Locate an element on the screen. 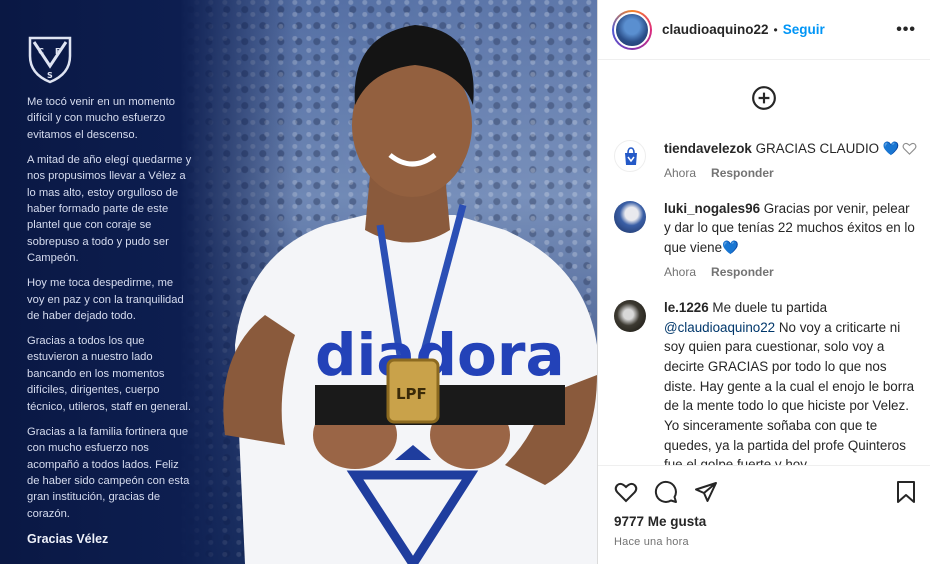 The width and height of the screenshot is (930, 564). svg-text: S is located at coordinates (50, 75).